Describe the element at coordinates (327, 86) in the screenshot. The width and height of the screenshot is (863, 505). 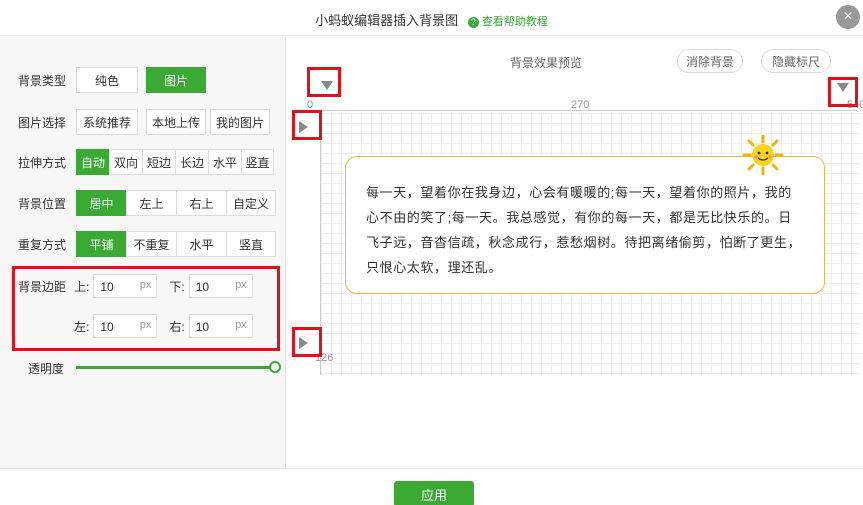
I see `ruler-left-marker-icon` at that location.